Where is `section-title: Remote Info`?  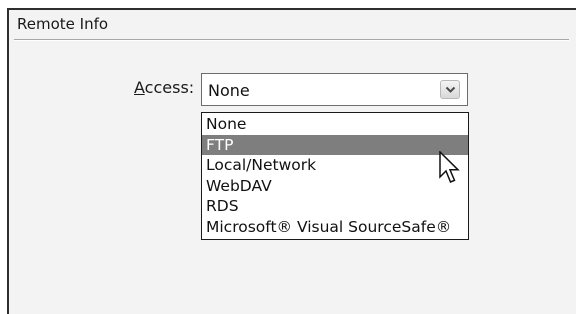
section-title: Remote Info is located at coordinates (63, 24).